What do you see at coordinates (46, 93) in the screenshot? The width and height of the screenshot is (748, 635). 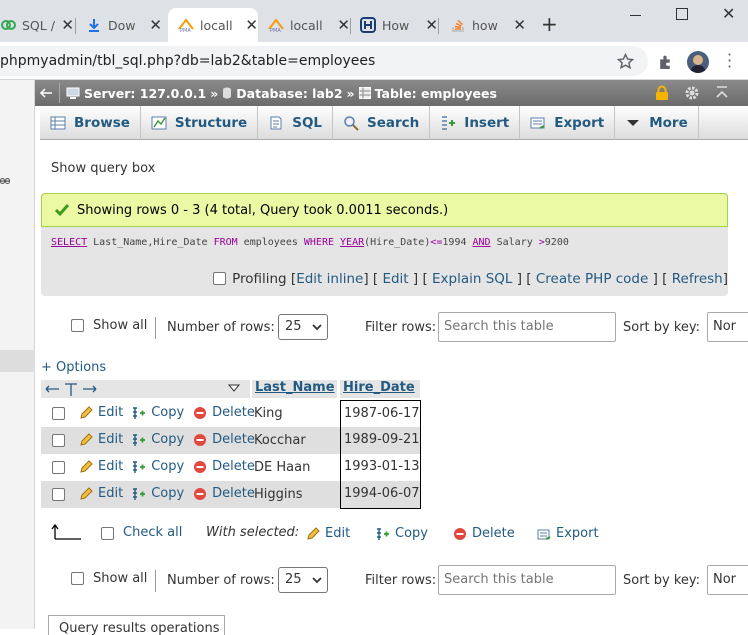 I see `collapse-arrow-icon` at bounding box center [46, 93].